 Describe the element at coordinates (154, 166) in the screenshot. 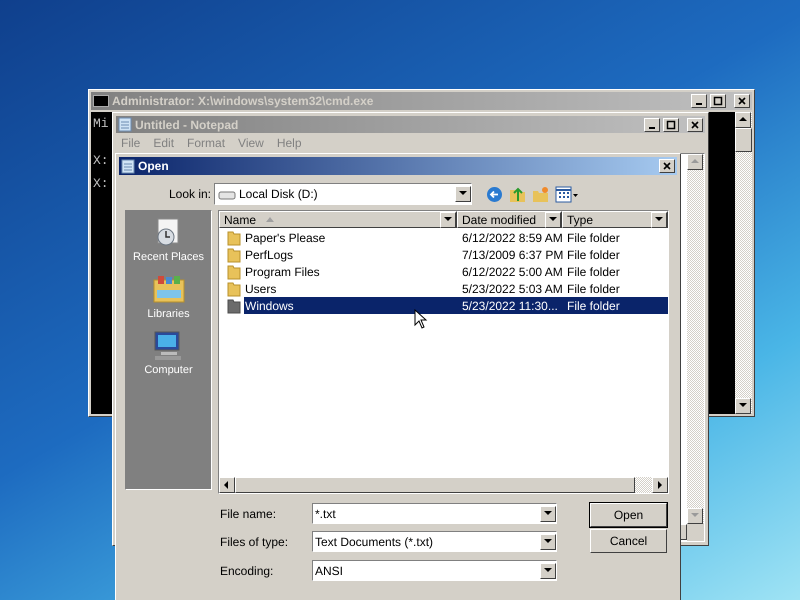

I see `window-title: Open` at that location.